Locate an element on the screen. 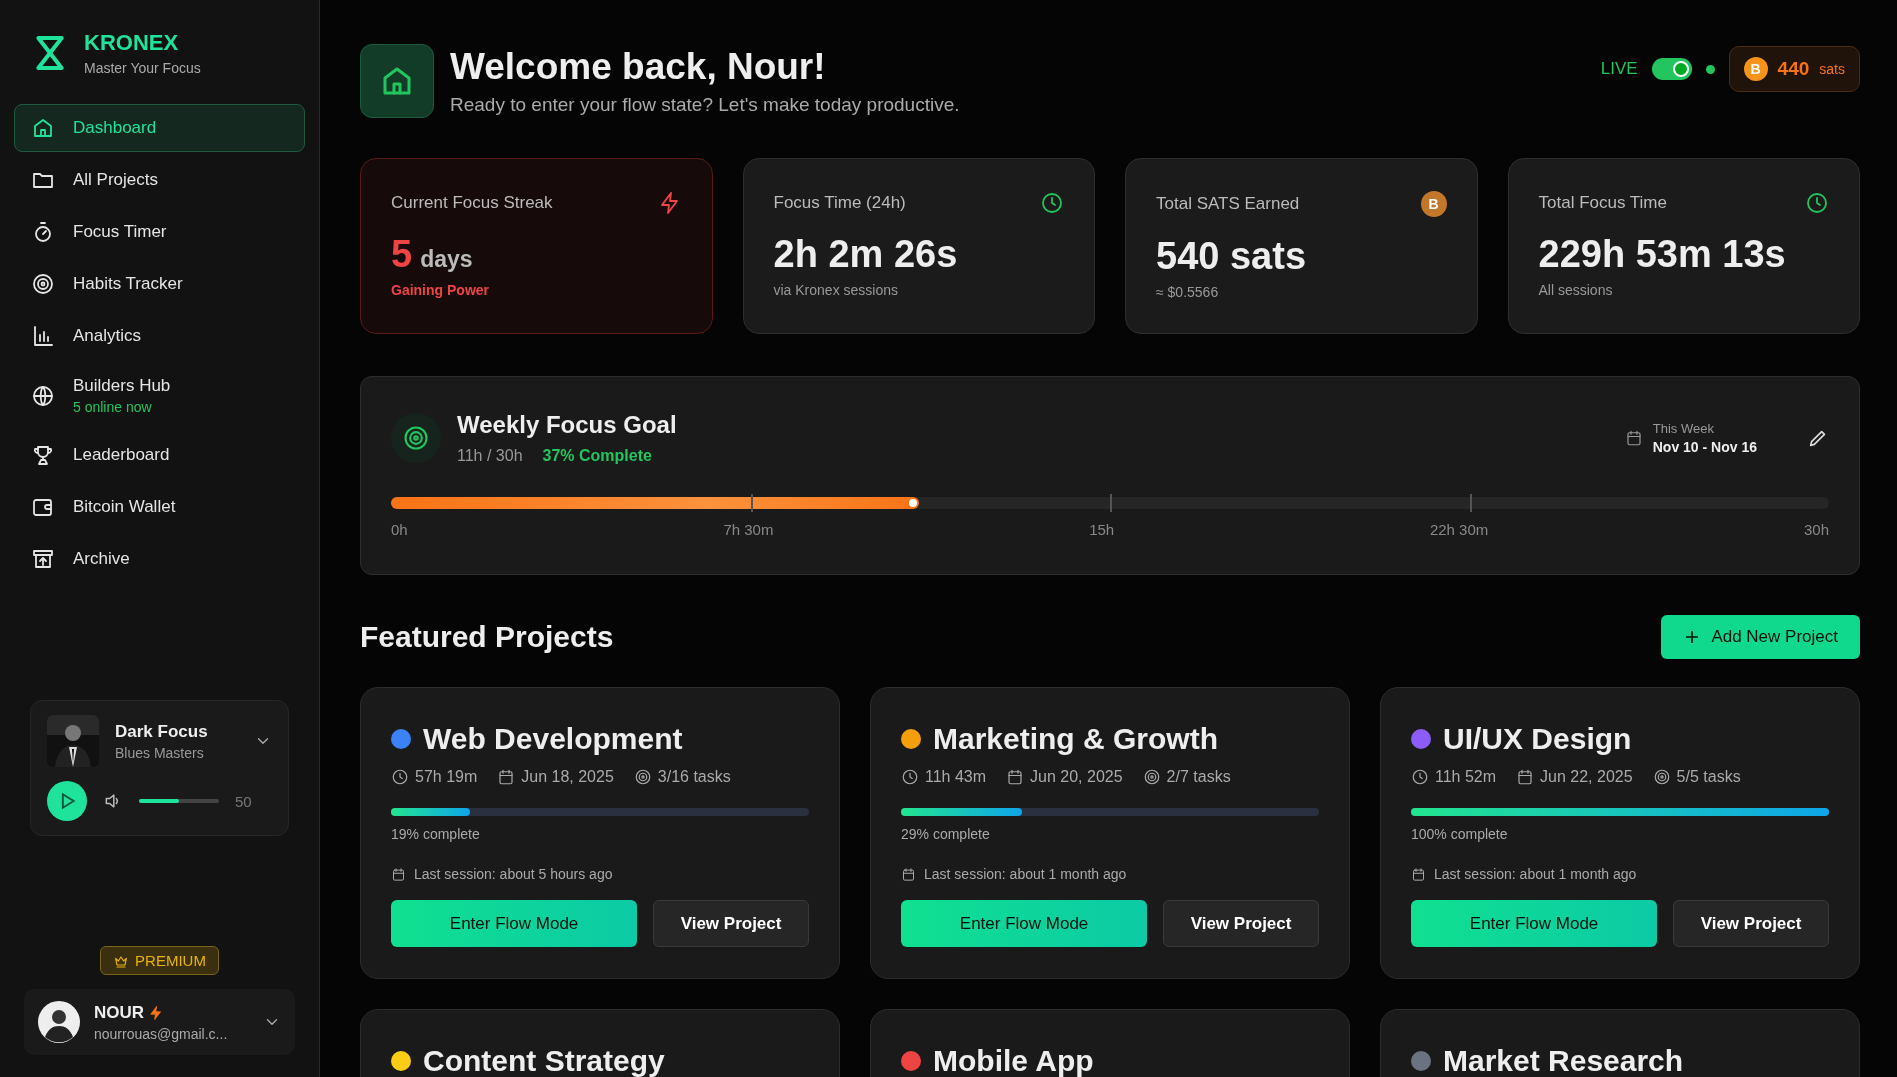 The height and width of the screenshot is (1077, 1897). online-count: 5 online now is located at coordinates (113, 407).